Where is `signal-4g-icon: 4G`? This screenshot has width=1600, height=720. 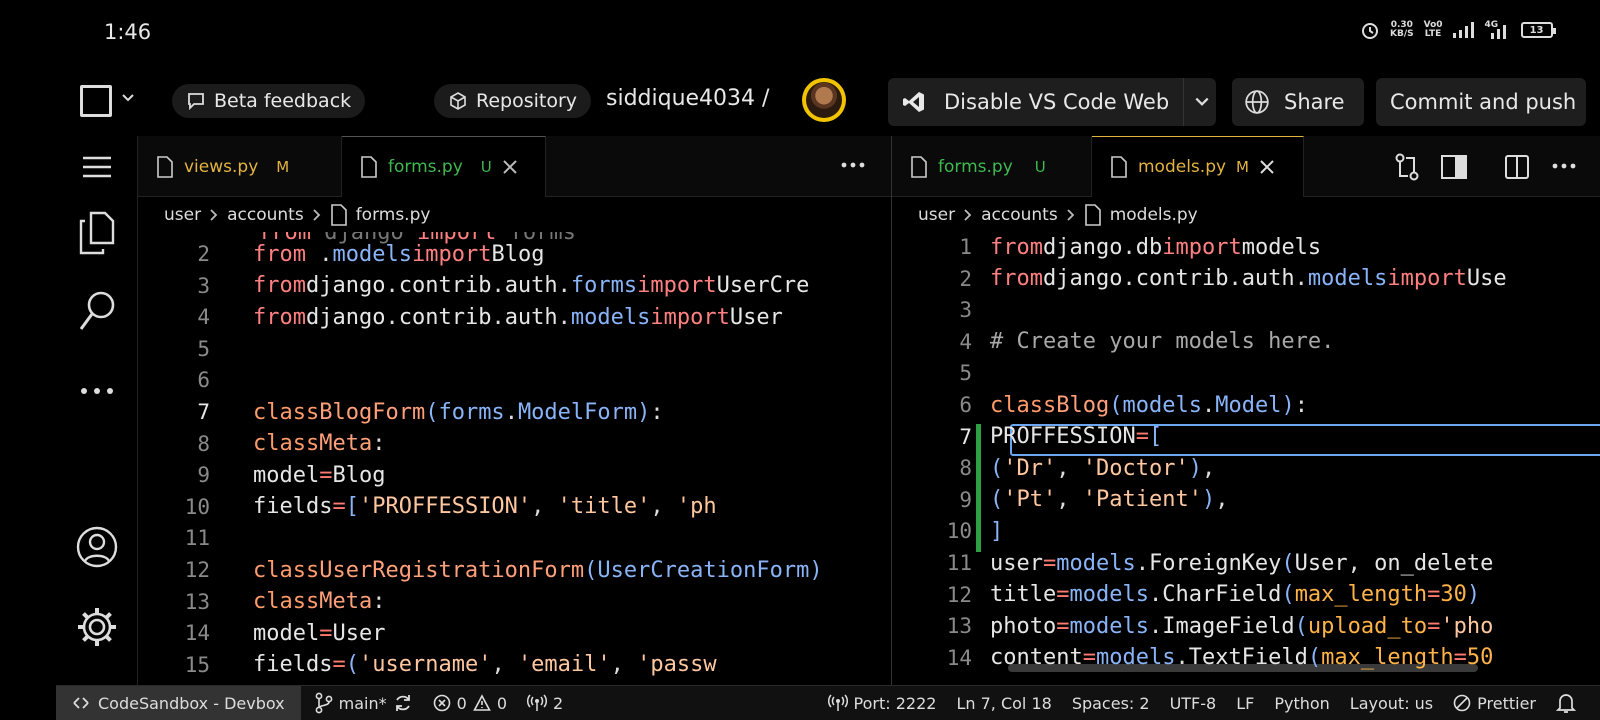
signal-4g-icon: 4G is located at coordinates (1498, 30).